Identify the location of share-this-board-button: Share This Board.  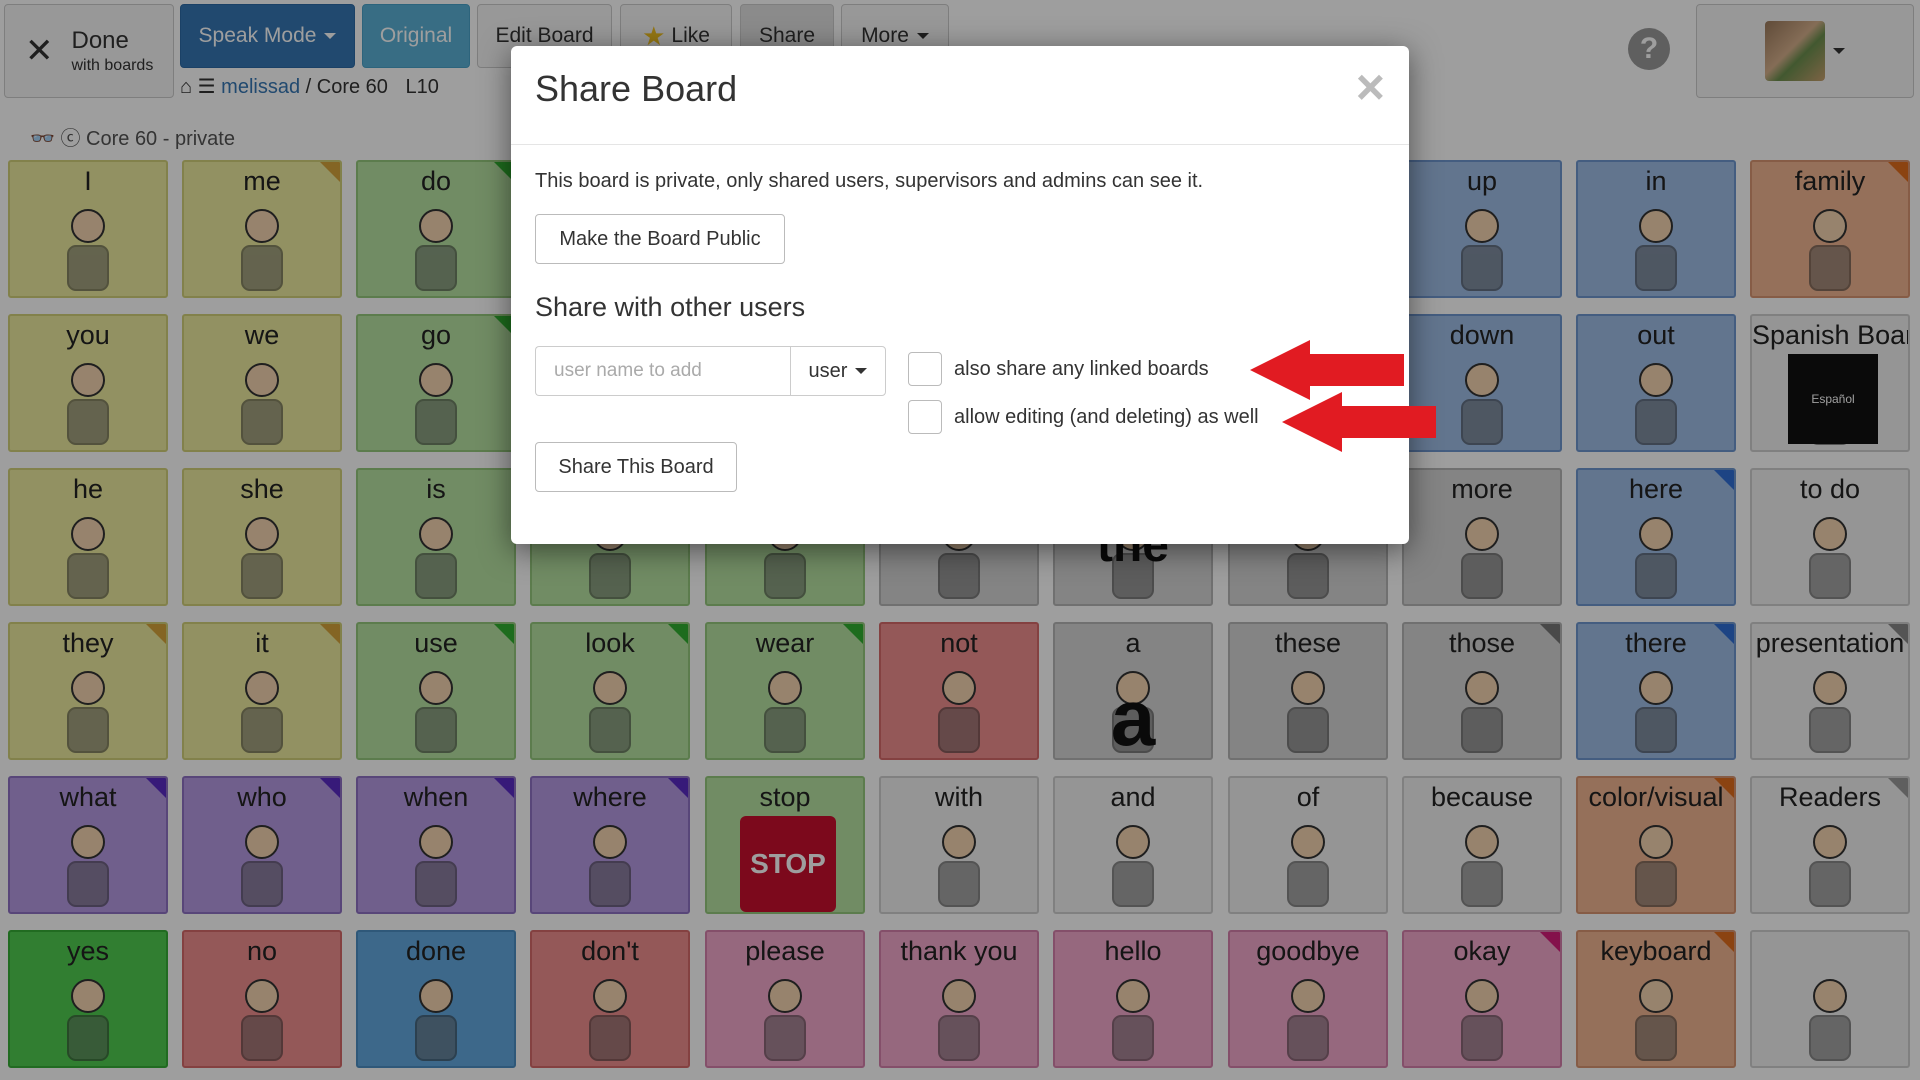
(636, 467).